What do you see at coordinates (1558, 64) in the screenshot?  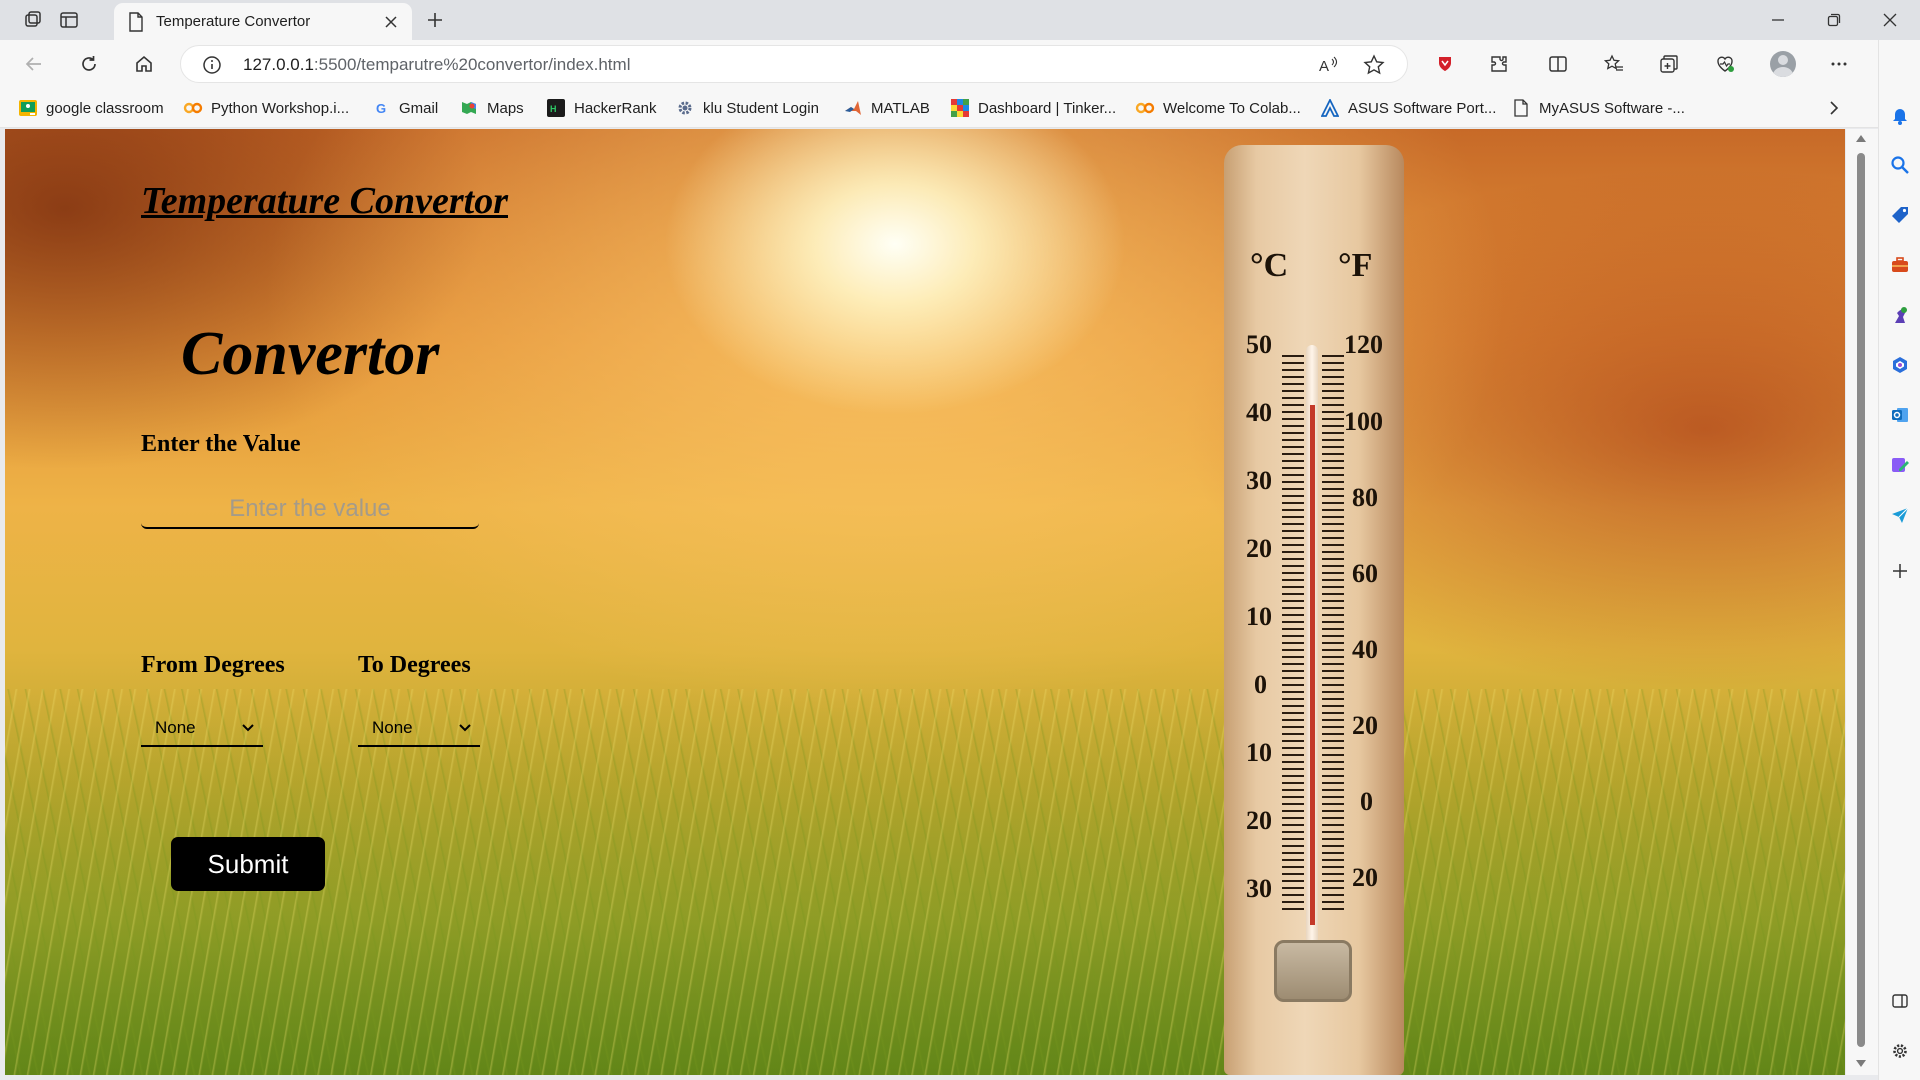 I see `split-screen-icon` at bounding box center [1558, 64].